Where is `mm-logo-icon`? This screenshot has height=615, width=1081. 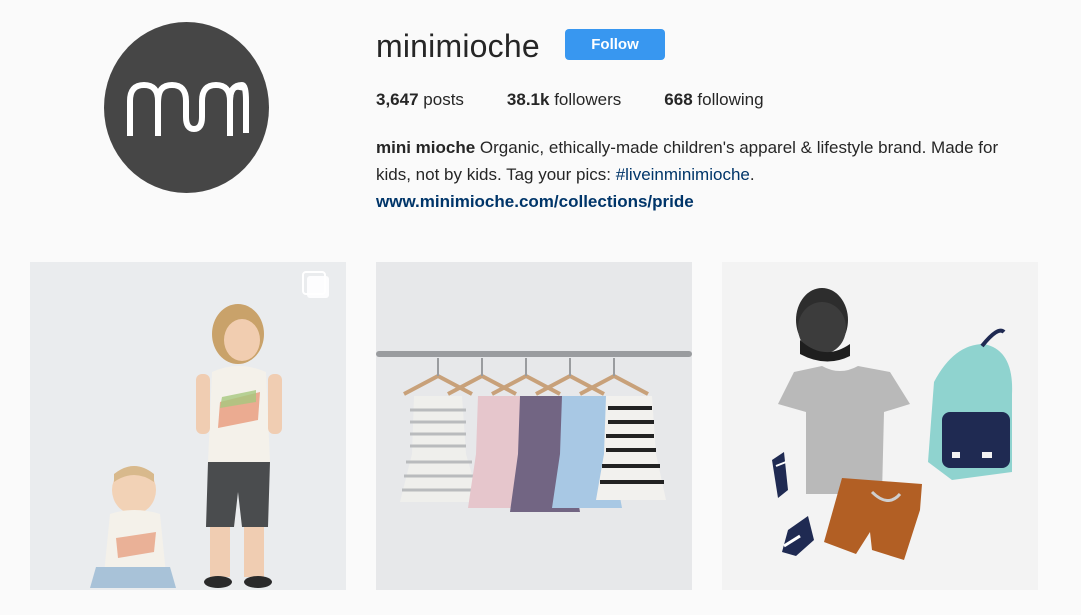 mm-logo-icon is located at coordinates (187, 108).